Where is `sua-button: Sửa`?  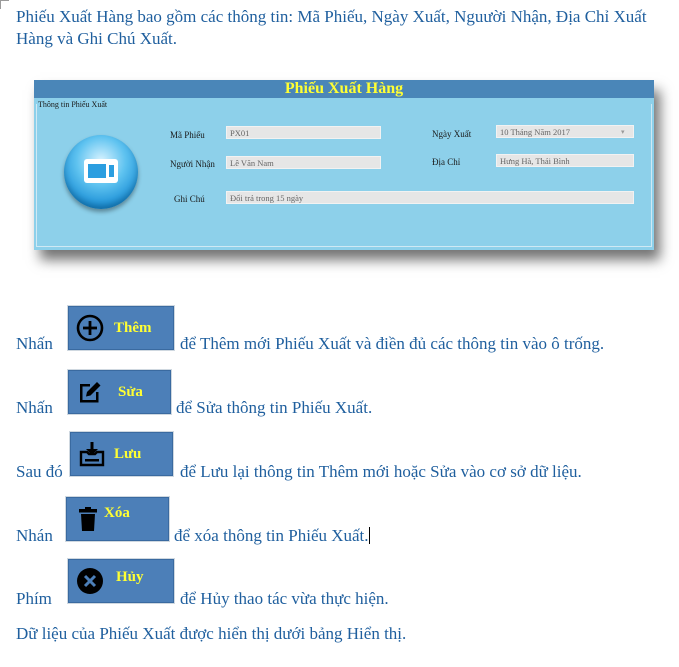 sua-button: Sửa is located at coordinates (119, 392).